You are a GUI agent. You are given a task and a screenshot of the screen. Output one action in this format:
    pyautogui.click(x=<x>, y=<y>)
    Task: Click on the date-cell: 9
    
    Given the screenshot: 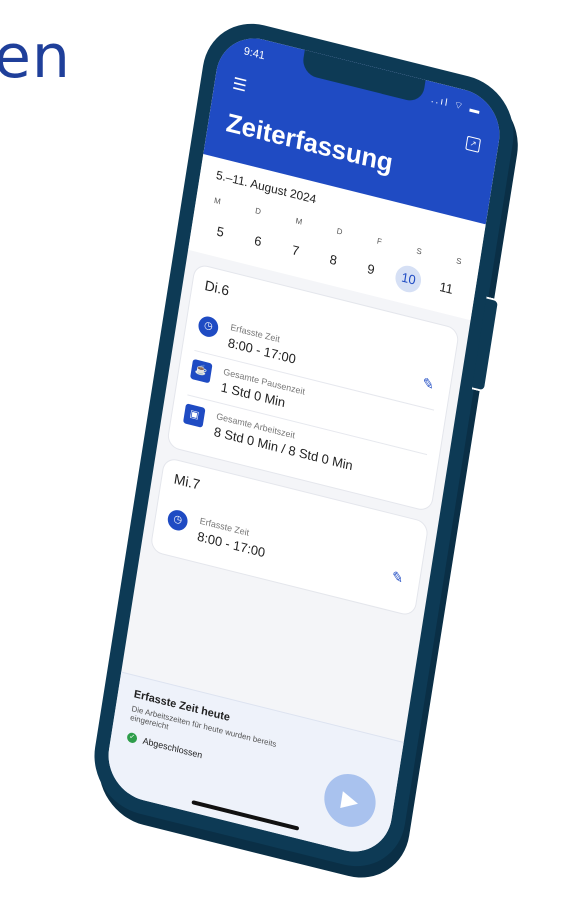 What is the action you would take?
    pyautogui.click(x=370, y=270)
    